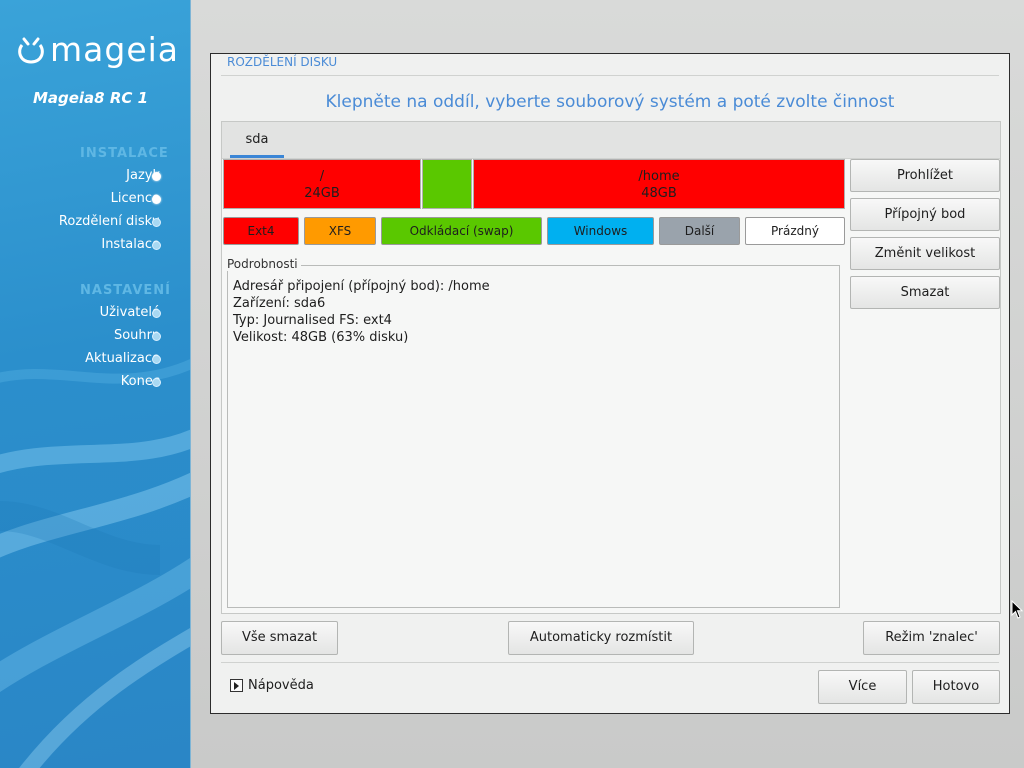 The height and width of the screenshot is (768, 1024). I want to click on help-toggle: Nápověda, so click(272, 685).